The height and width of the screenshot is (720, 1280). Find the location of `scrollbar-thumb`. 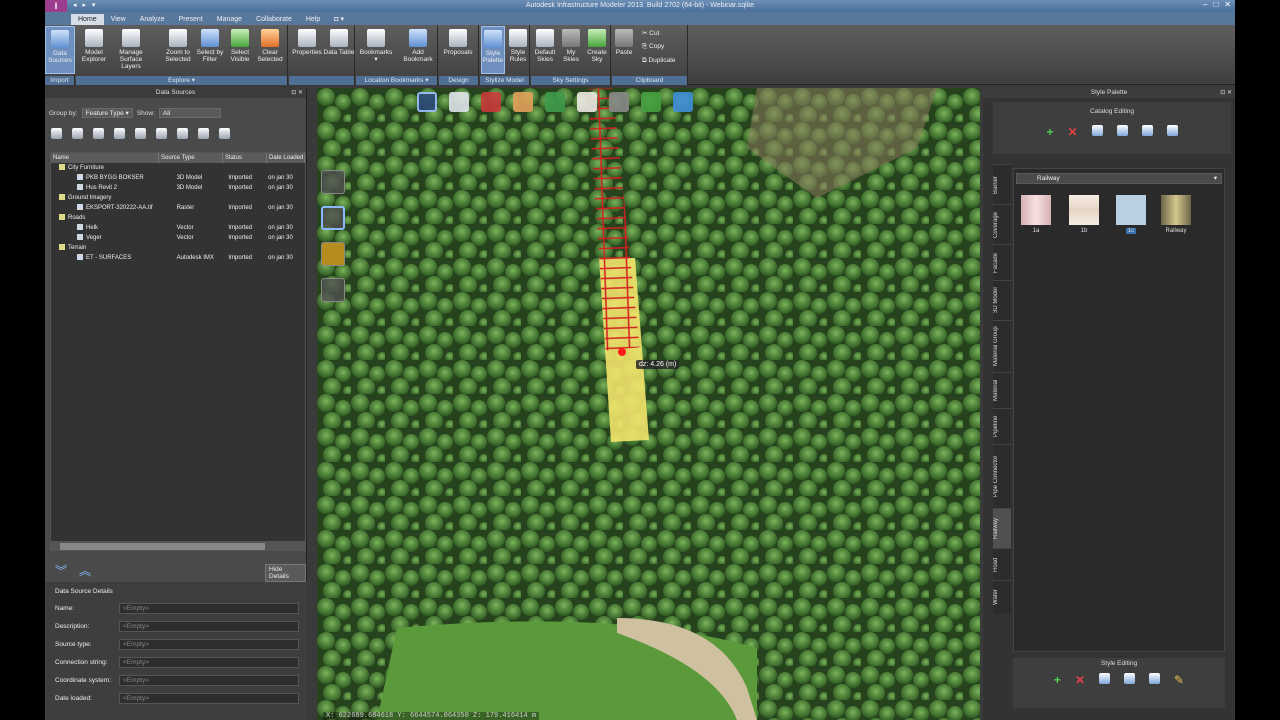

scrollbar-thumb is located at coordinates (162, 546).